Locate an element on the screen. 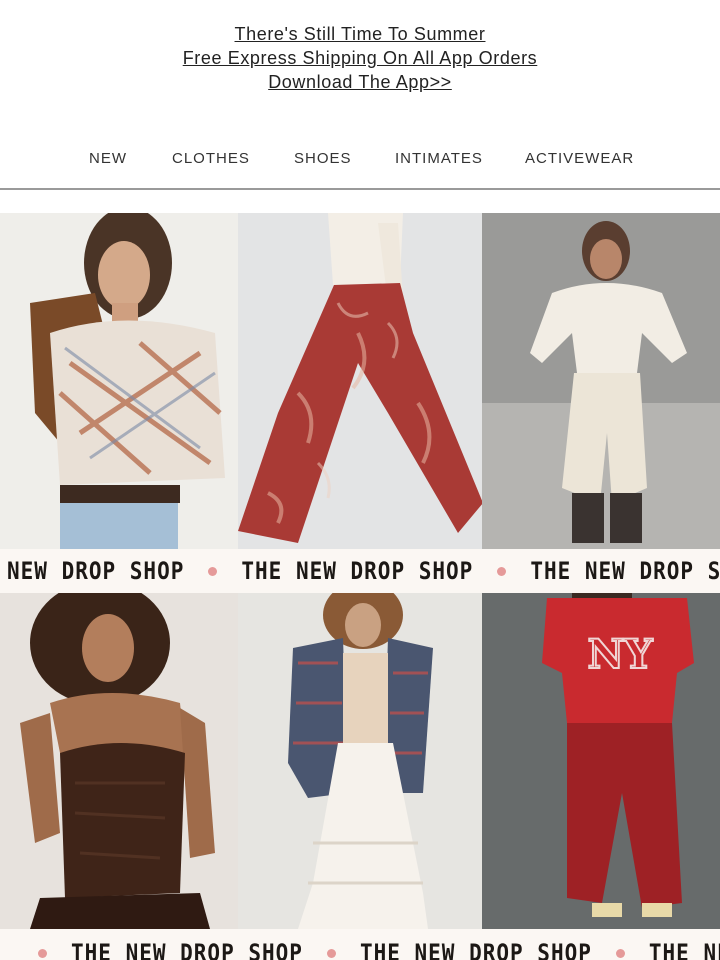  nav-item-activewear: ACTIVEWEAR is located at coordinates (579, 158).